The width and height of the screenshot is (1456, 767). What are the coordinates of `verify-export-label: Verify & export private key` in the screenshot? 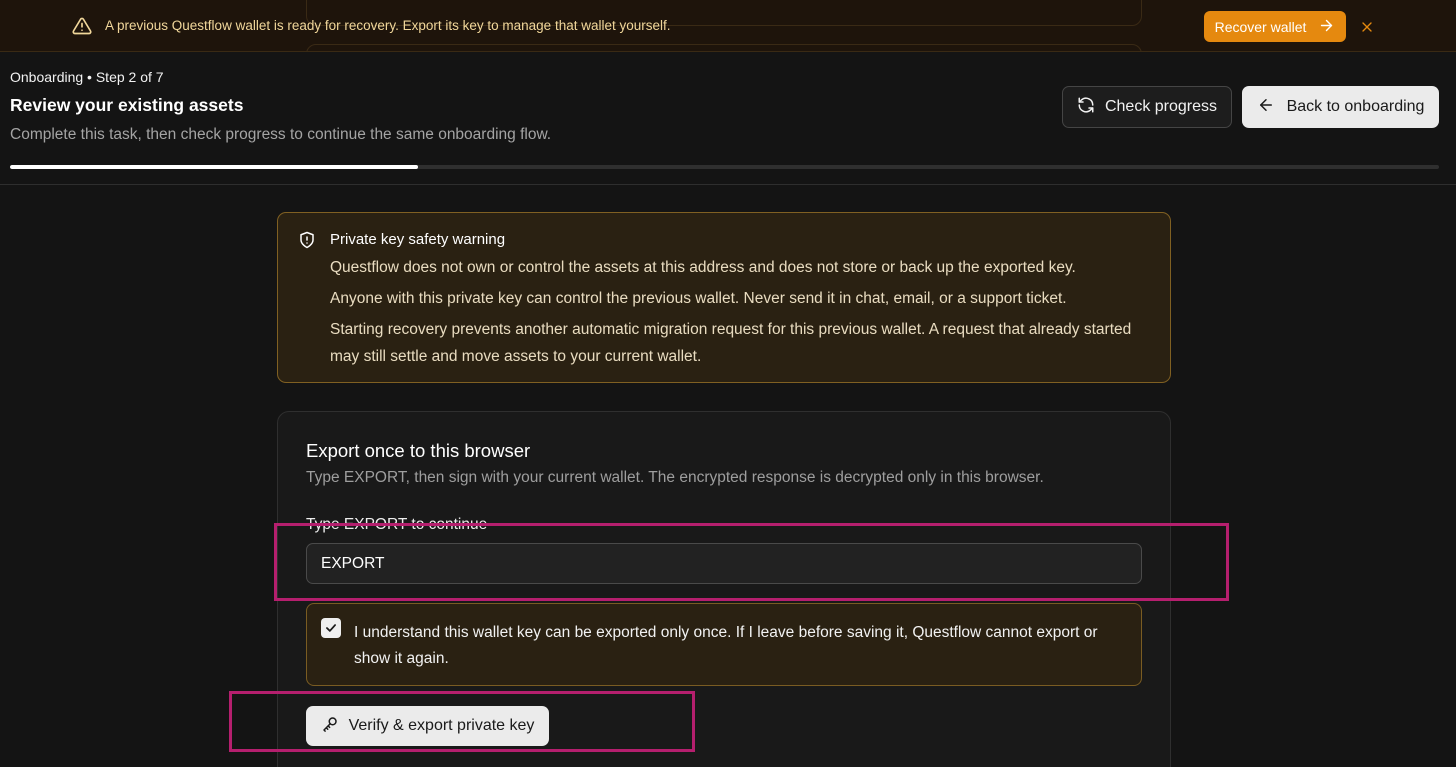 It's located at (441, 725).